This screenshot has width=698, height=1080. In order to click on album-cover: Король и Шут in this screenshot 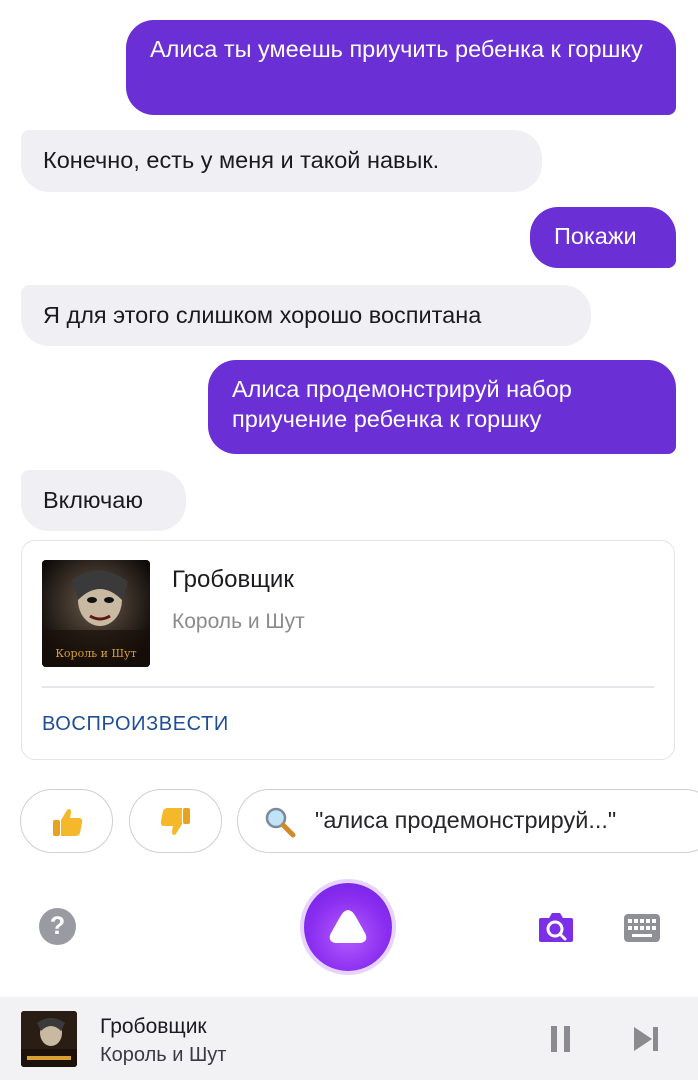, I will do `click(96, 613)`.